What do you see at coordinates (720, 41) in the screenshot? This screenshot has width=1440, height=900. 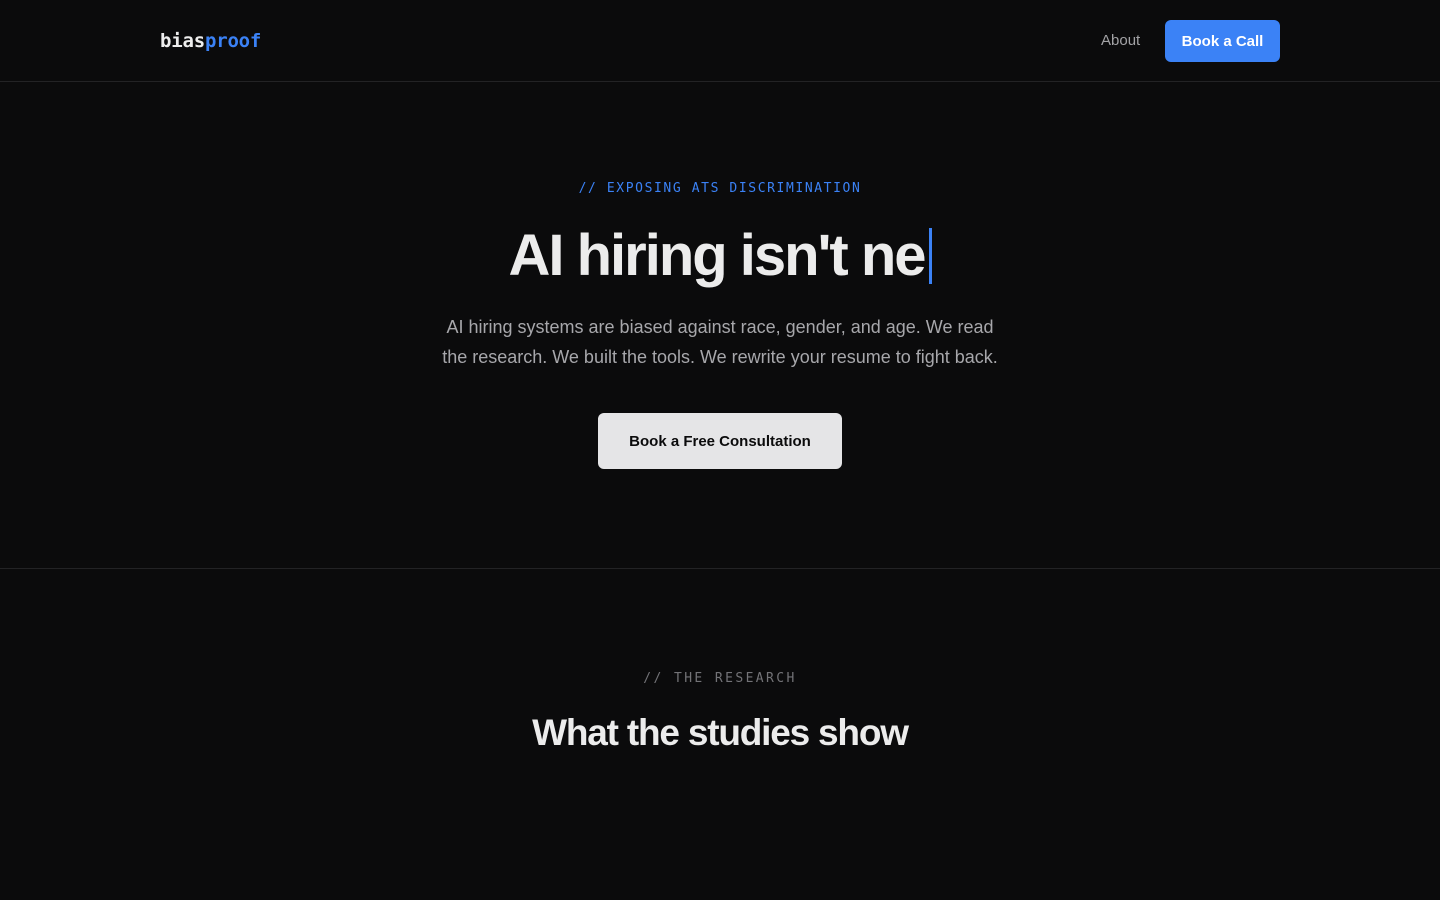 I see `site-header: biasproof About Book a Call` at bounding box center [720, 41].